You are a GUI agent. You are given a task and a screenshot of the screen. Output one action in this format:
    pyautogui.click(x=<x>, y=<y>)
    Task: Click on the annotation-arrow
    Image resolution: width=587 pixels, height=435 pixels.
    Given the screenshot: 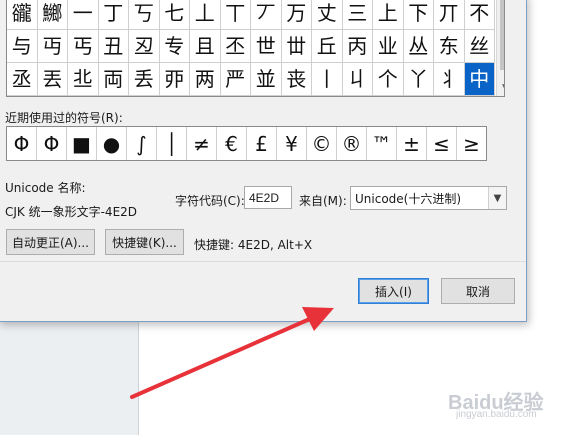 What is the action you would take?
    pyautogui.click(x=232, y=353)
    